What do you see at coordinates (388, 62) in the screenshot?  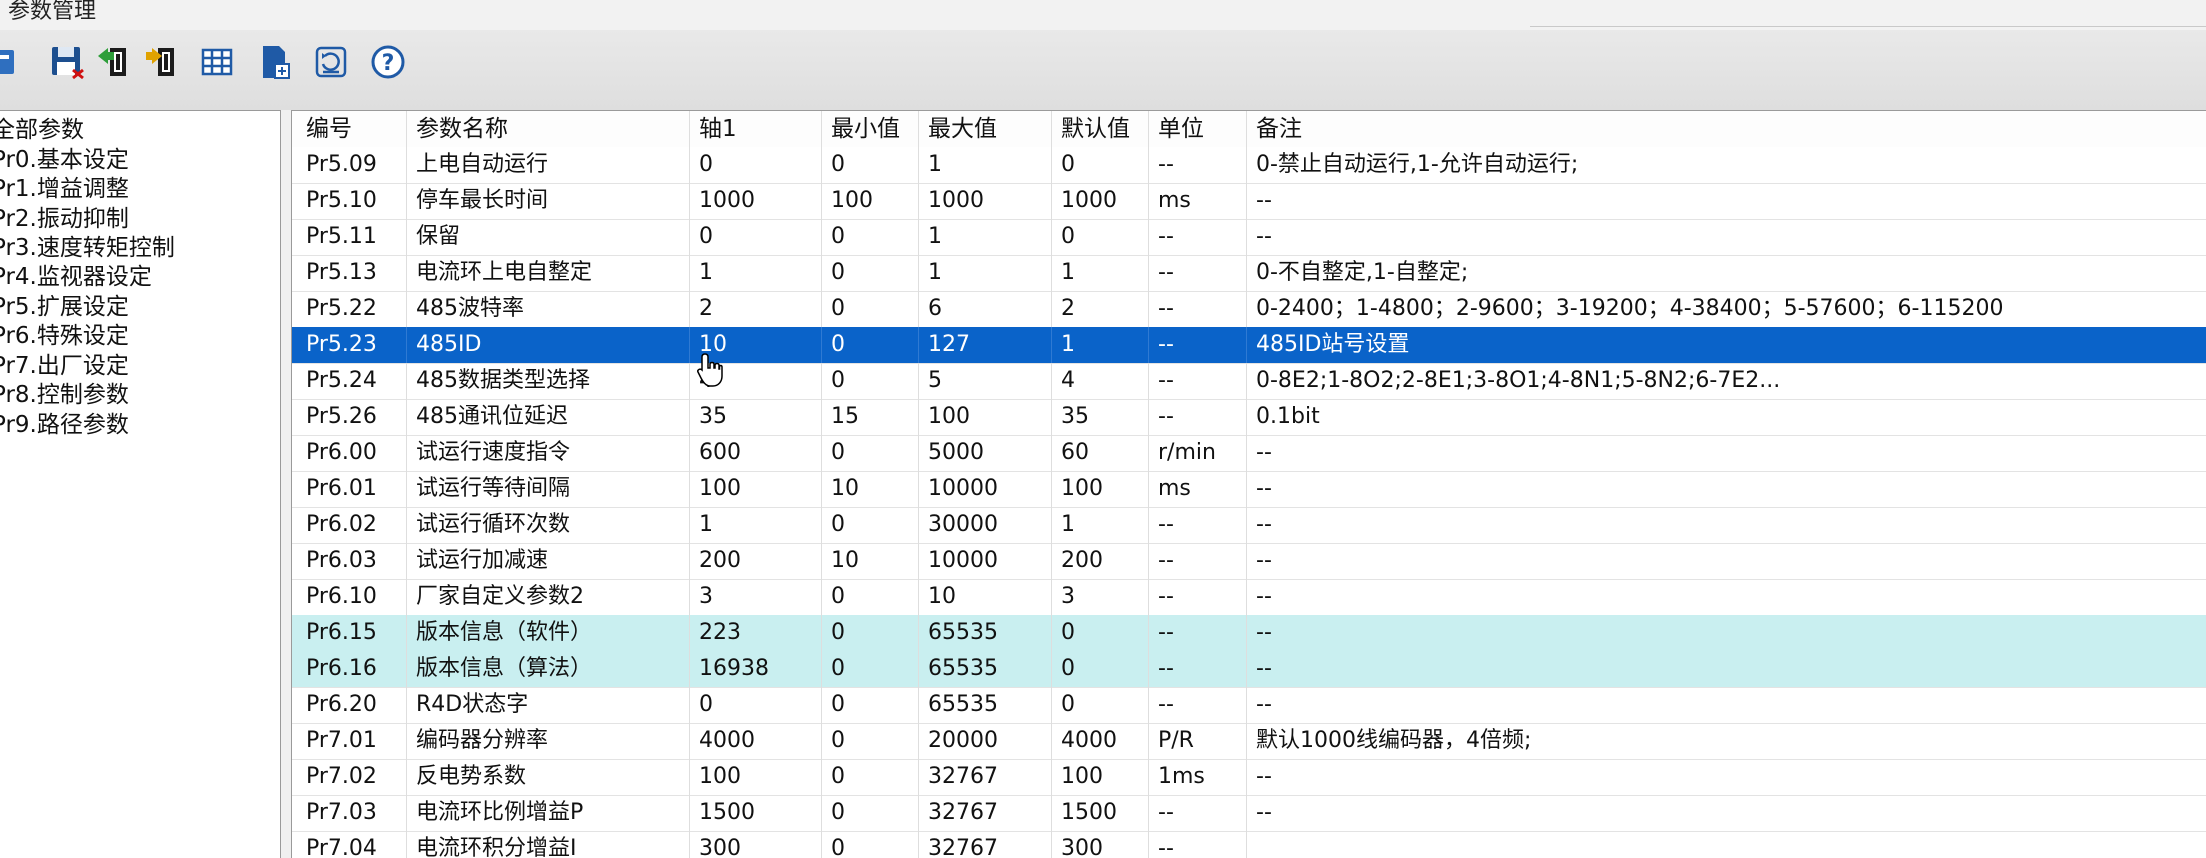 I see `help-button: ?` at bounding box center [388, 62].